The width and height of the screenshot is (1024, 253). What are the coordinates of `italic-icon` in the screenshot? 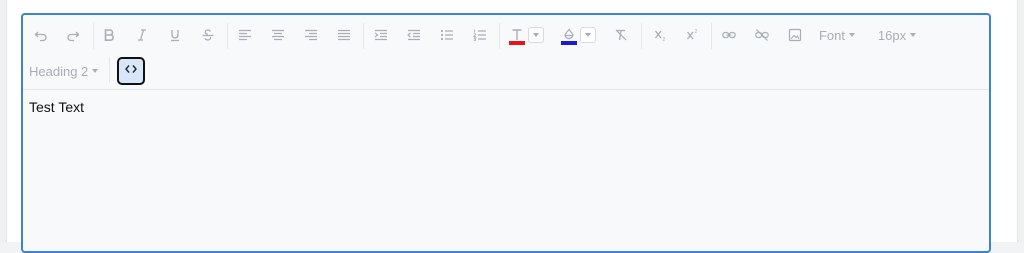 It's located at (142, 35).